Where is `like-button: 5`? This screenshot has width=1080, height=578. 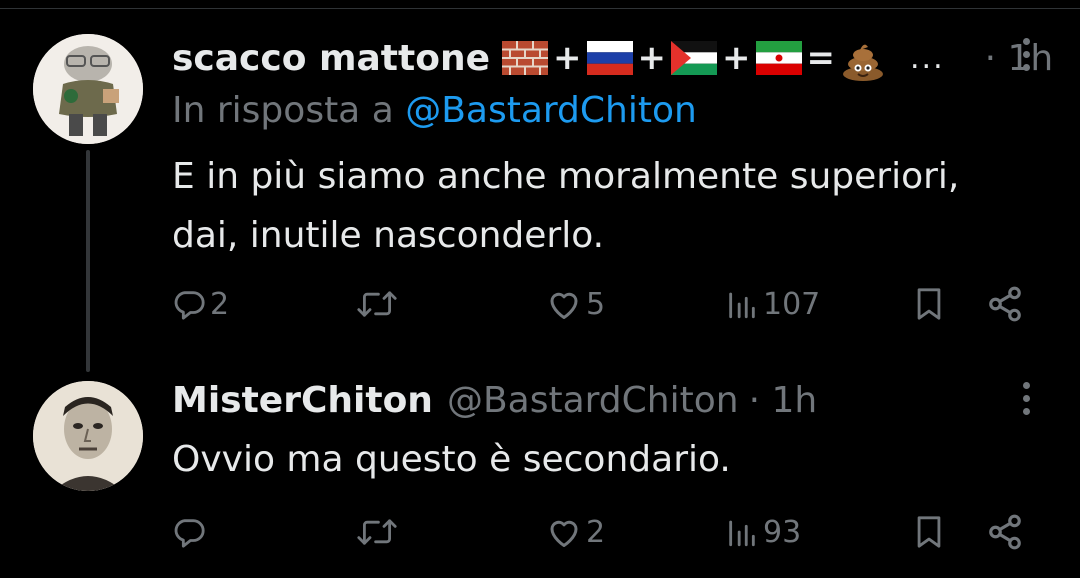
like-button: 5 is located at coordinates (575, 304).